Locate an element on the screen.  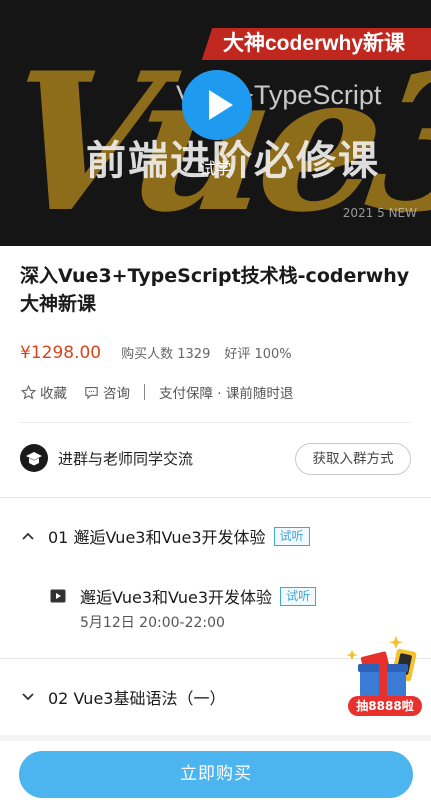
buy-now-button: 立即购买 is located at coordinates (216, 774).